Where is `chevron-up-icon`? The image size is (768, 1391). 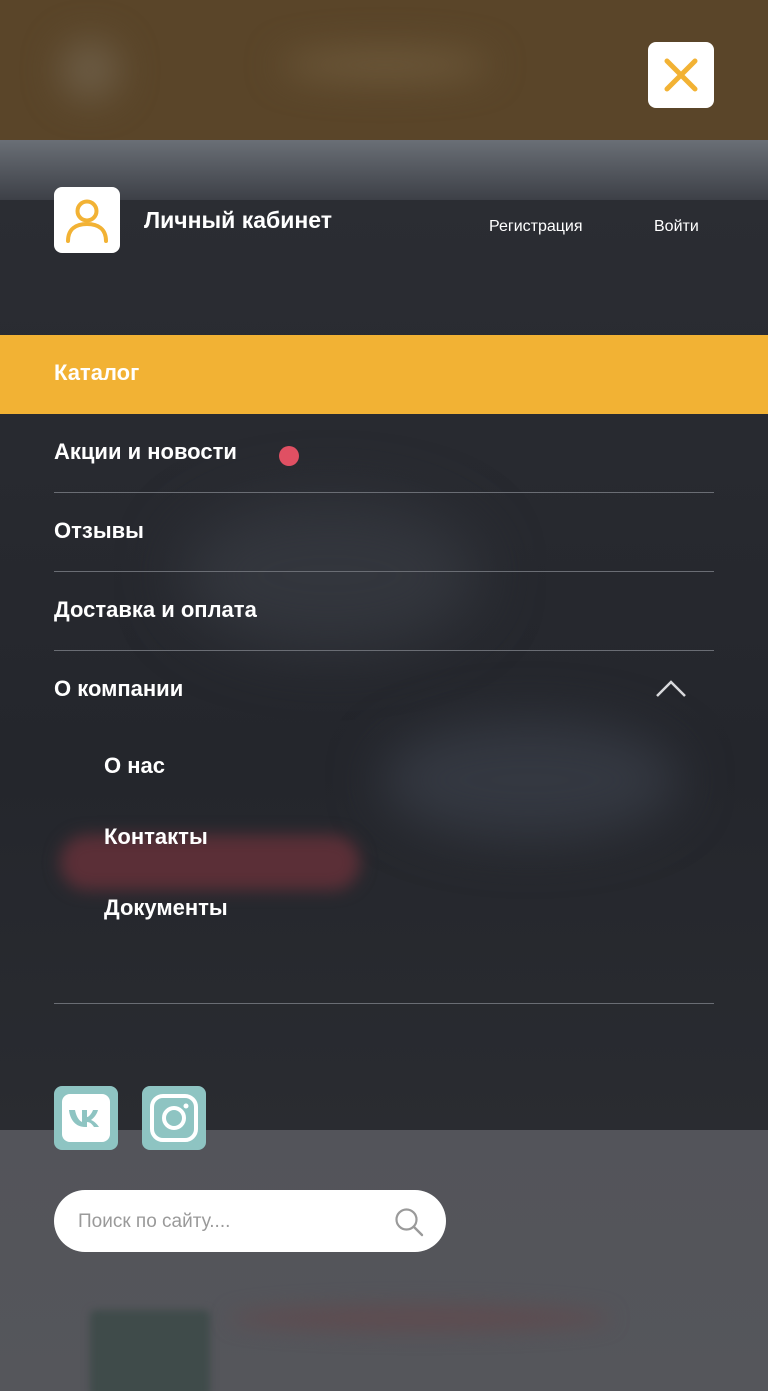
chevron-up-icon is located at coordinates (671, 689).